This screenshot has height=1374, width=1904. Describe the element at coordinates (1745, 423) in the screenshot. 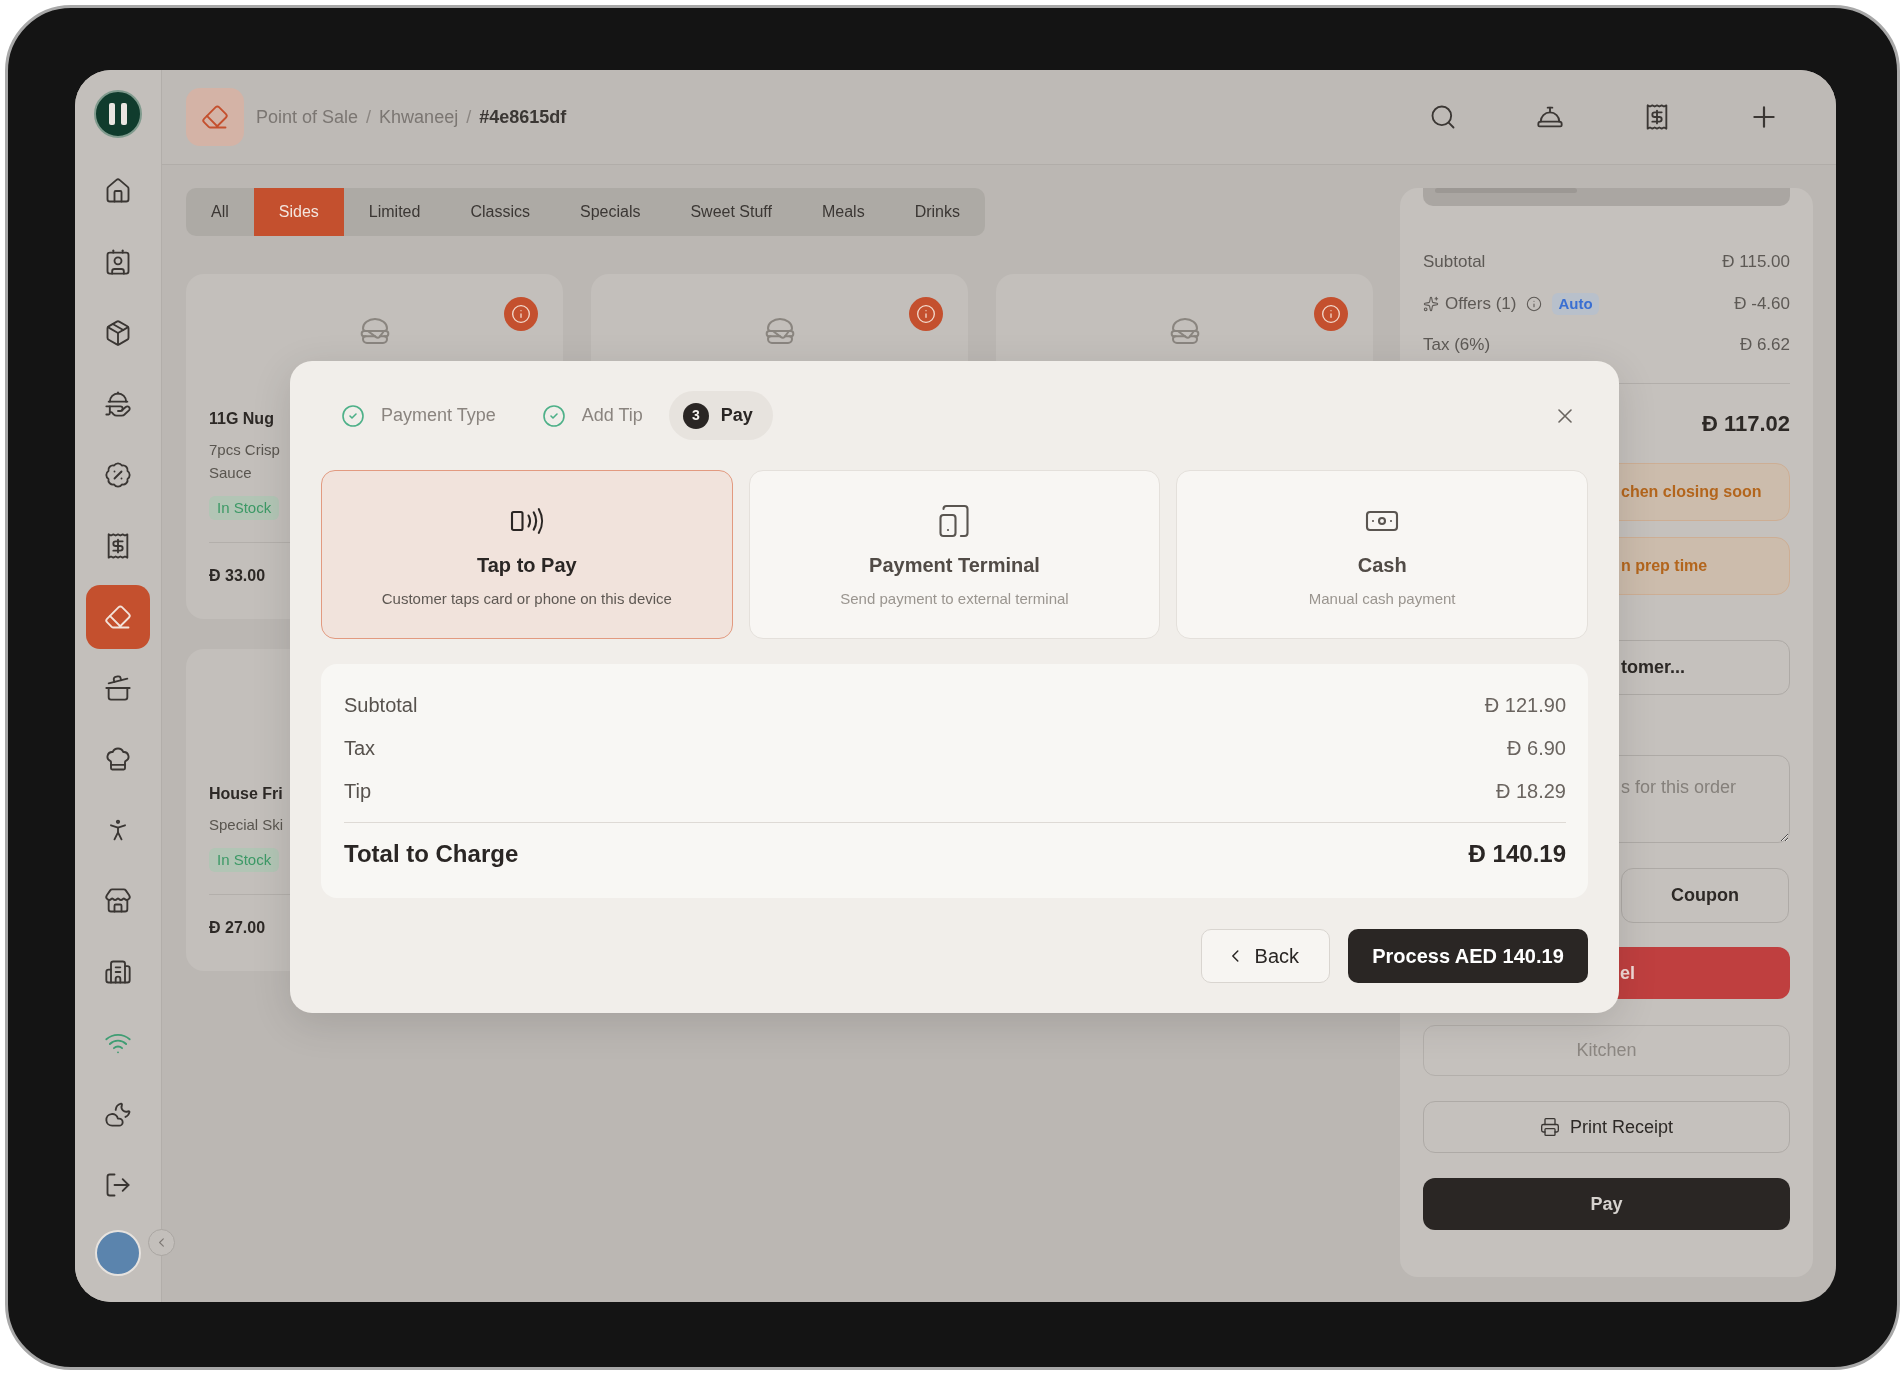

I see `total-value: Ð 117.02` at that location.